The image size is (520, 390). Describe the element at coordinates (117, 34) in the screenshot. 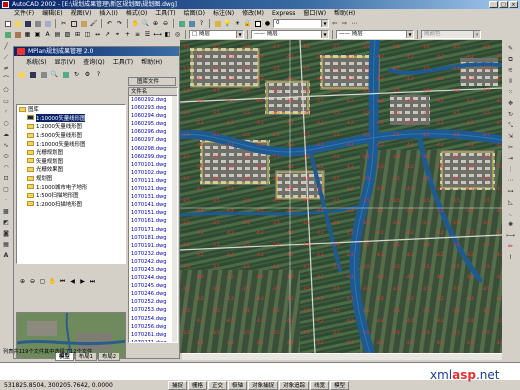

I see `tolerance-icon: ⌖` at that location.